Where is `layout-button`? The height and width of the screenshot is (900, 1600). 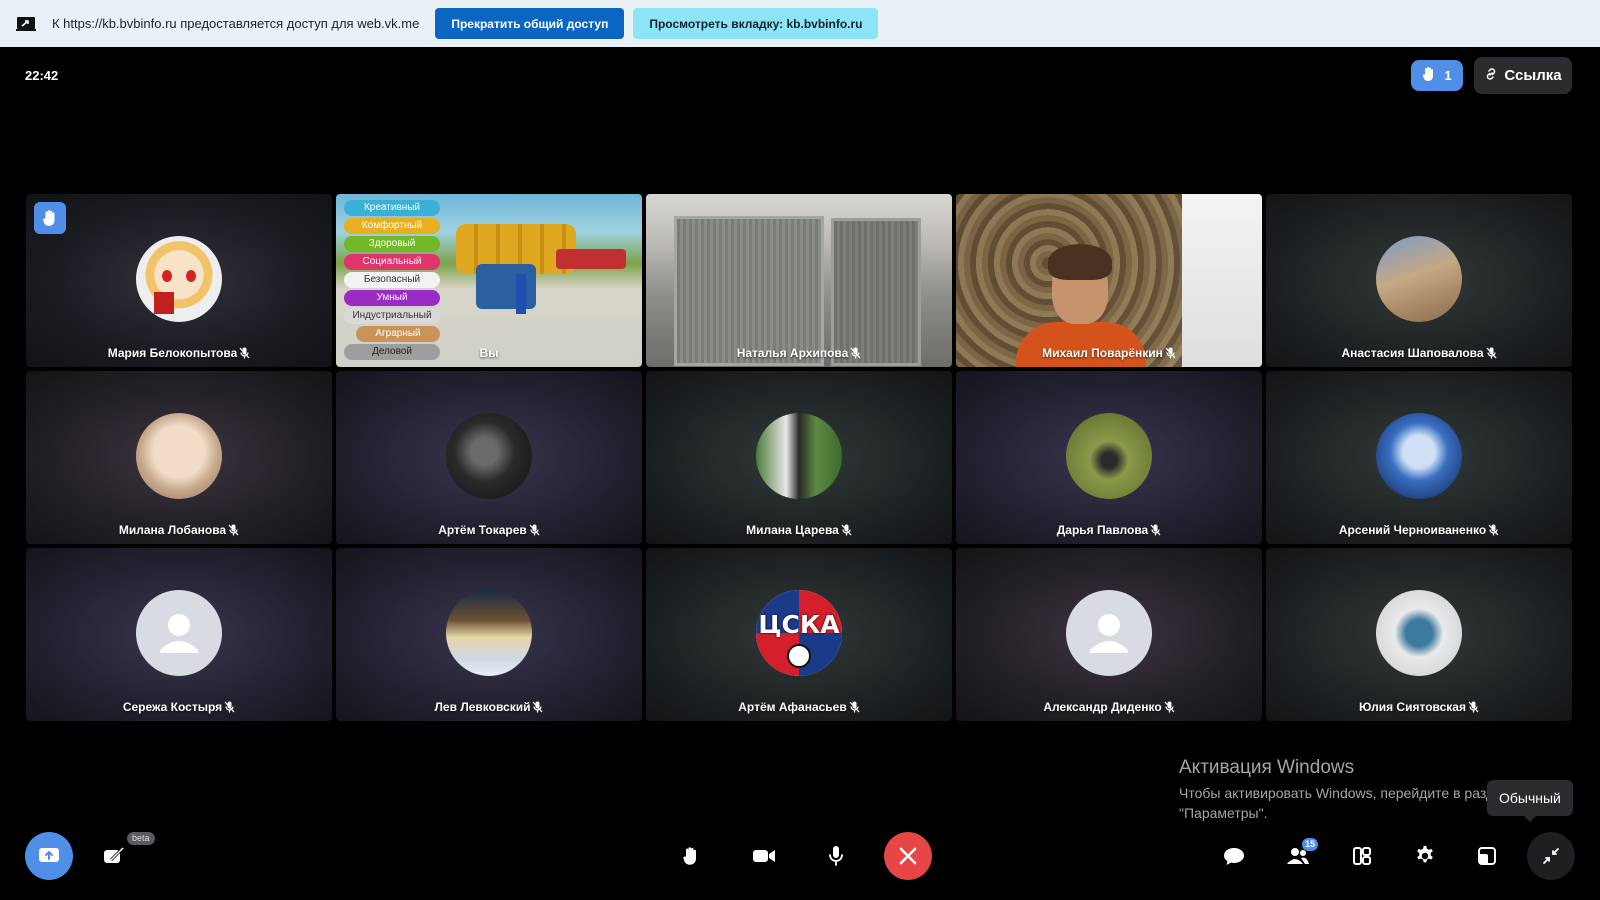 layout-button is located at coordinates (1362, 856).